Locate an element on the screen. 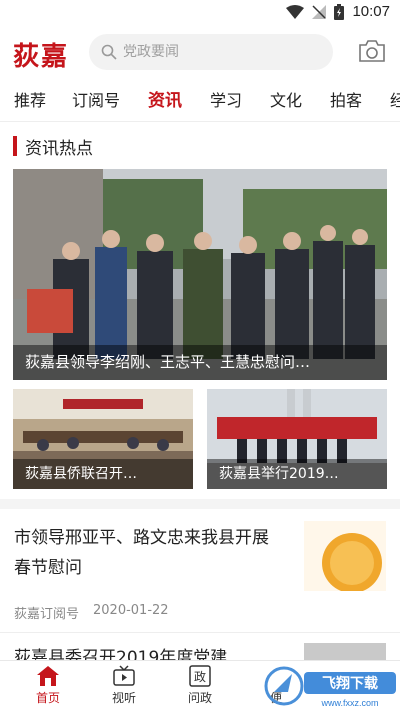 The image size is (400, 711). site-watermark: 飞翔下载 www.fxxz.com is located at coordinates (330, 687).